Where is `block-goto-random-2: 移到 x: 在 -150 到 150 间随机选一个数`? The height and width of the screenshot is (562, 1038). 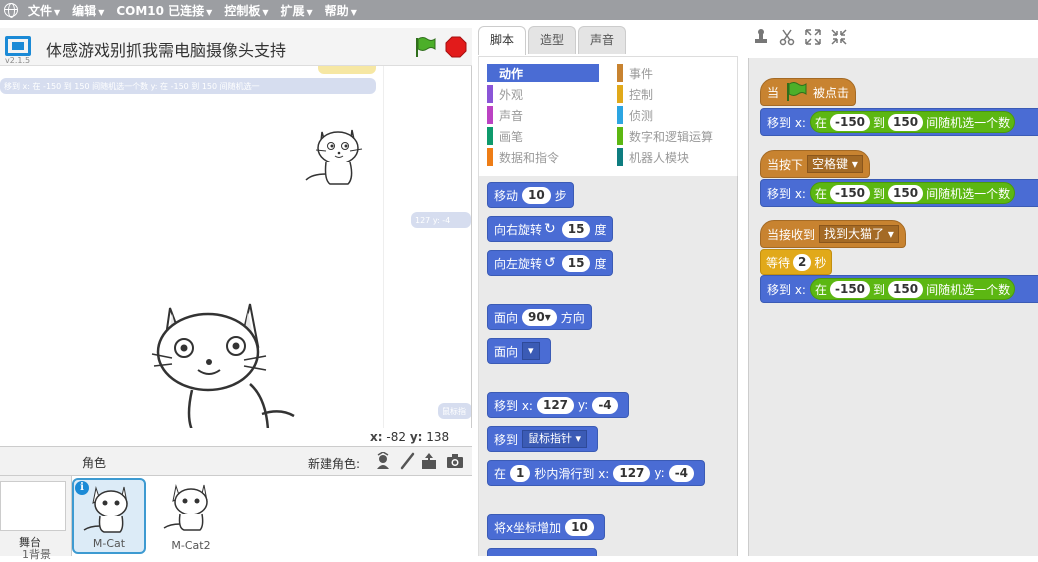 block-goto-random-2: 移到 x: 在 -150 到 150 间随机选一个数 is located at coordinates (899, 193).